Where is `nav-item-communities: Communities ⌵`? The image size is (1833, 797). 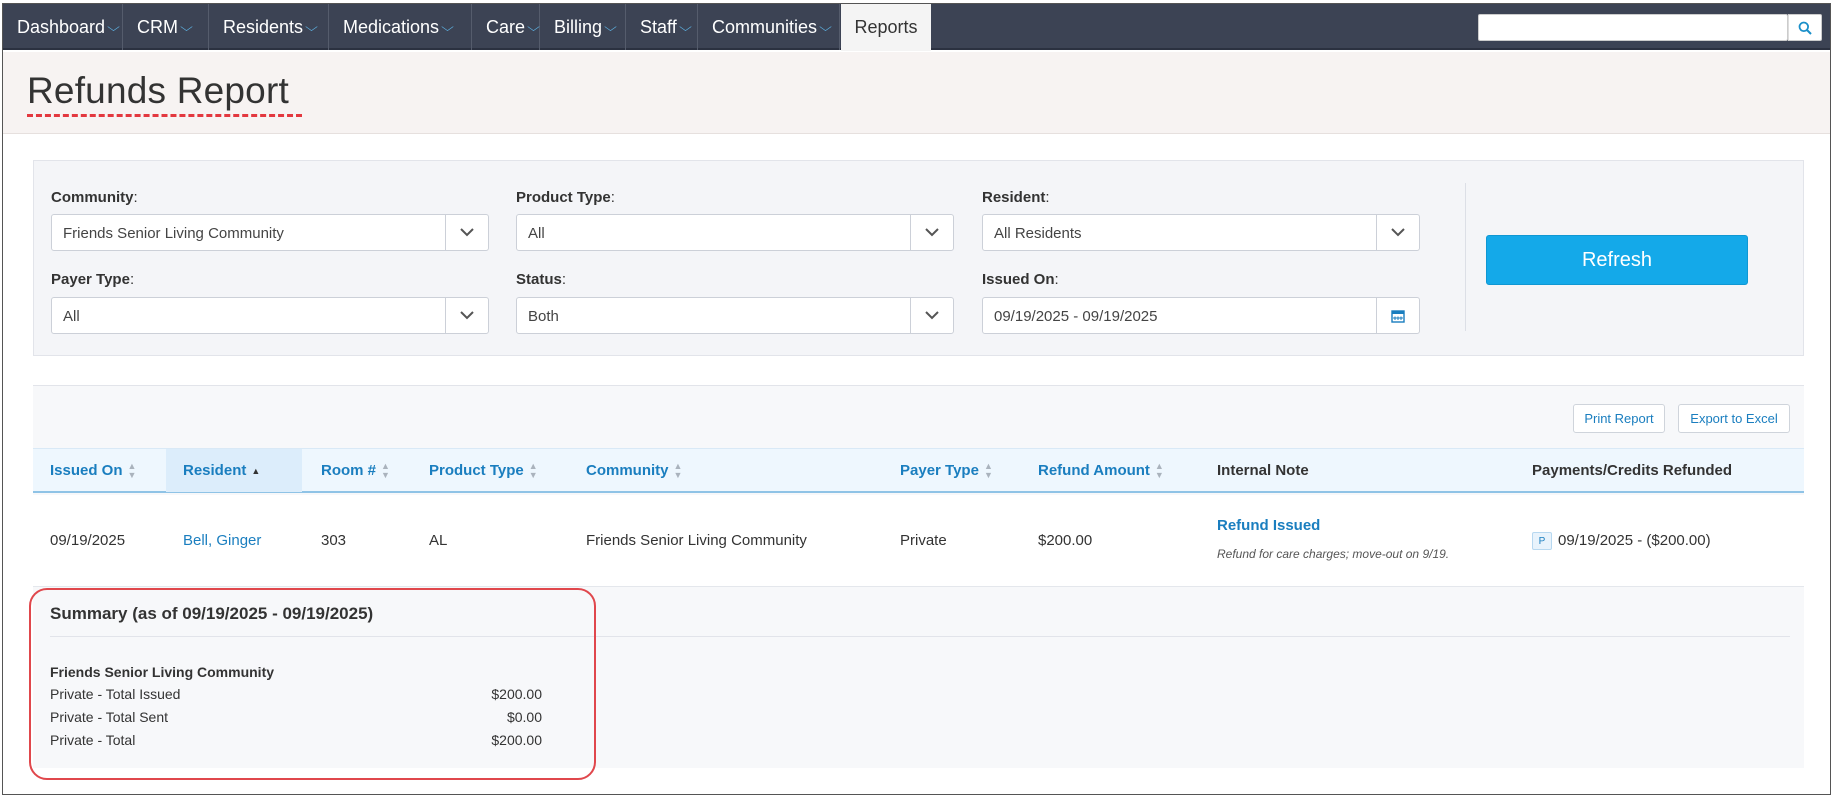 nav-item-communities: Communities ⌵ is located at coordinates (769, 27).